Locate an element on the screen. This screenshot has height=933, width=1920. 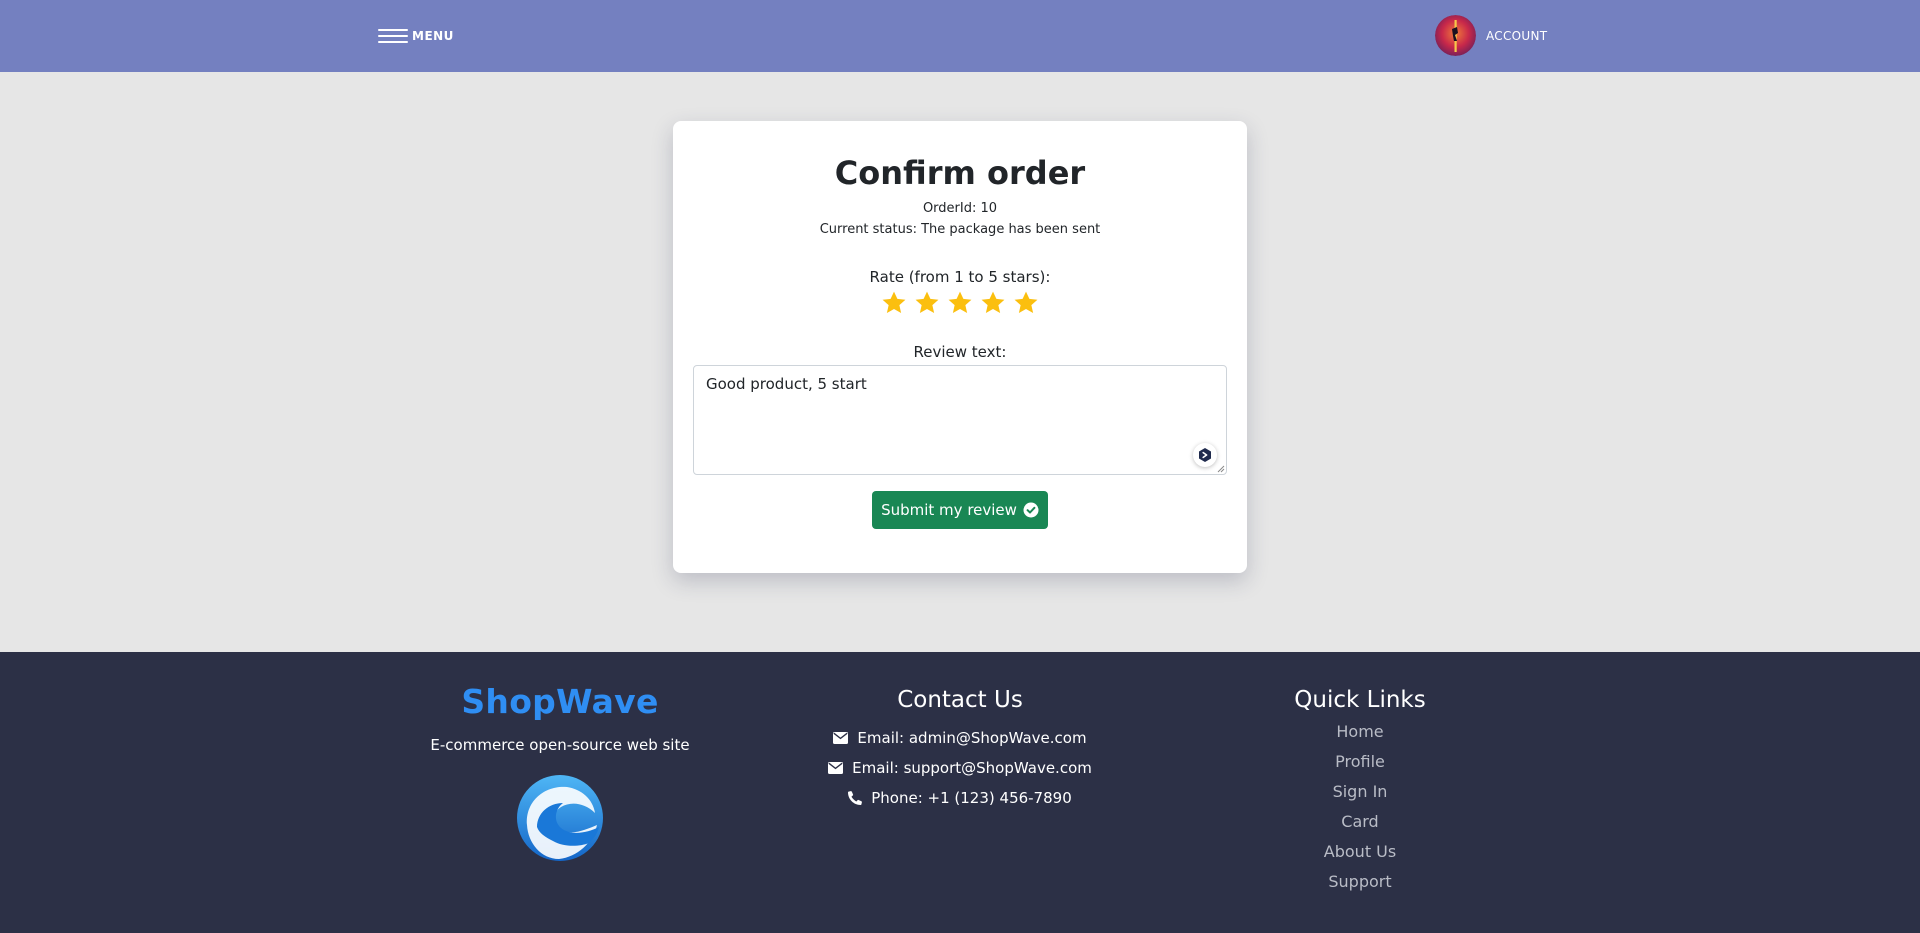
review-textarea: Good product, 5 start is located at coordinates (960, 420).